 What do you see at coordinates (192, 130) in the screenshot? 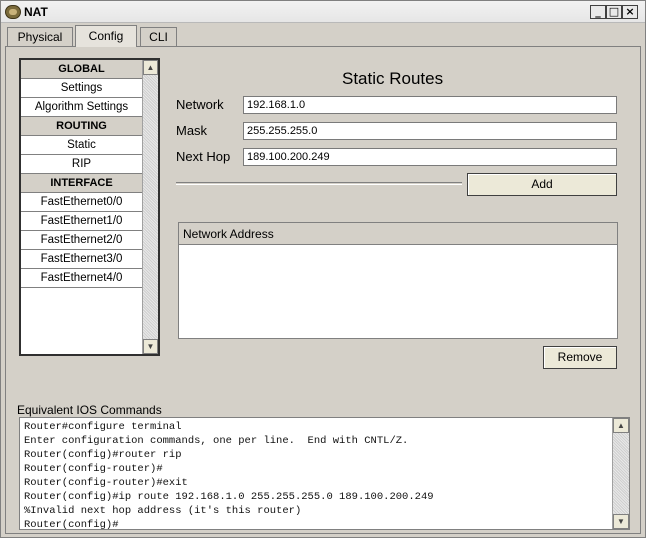
I see `mask-label: Mask` at bounding box center [192, 130].